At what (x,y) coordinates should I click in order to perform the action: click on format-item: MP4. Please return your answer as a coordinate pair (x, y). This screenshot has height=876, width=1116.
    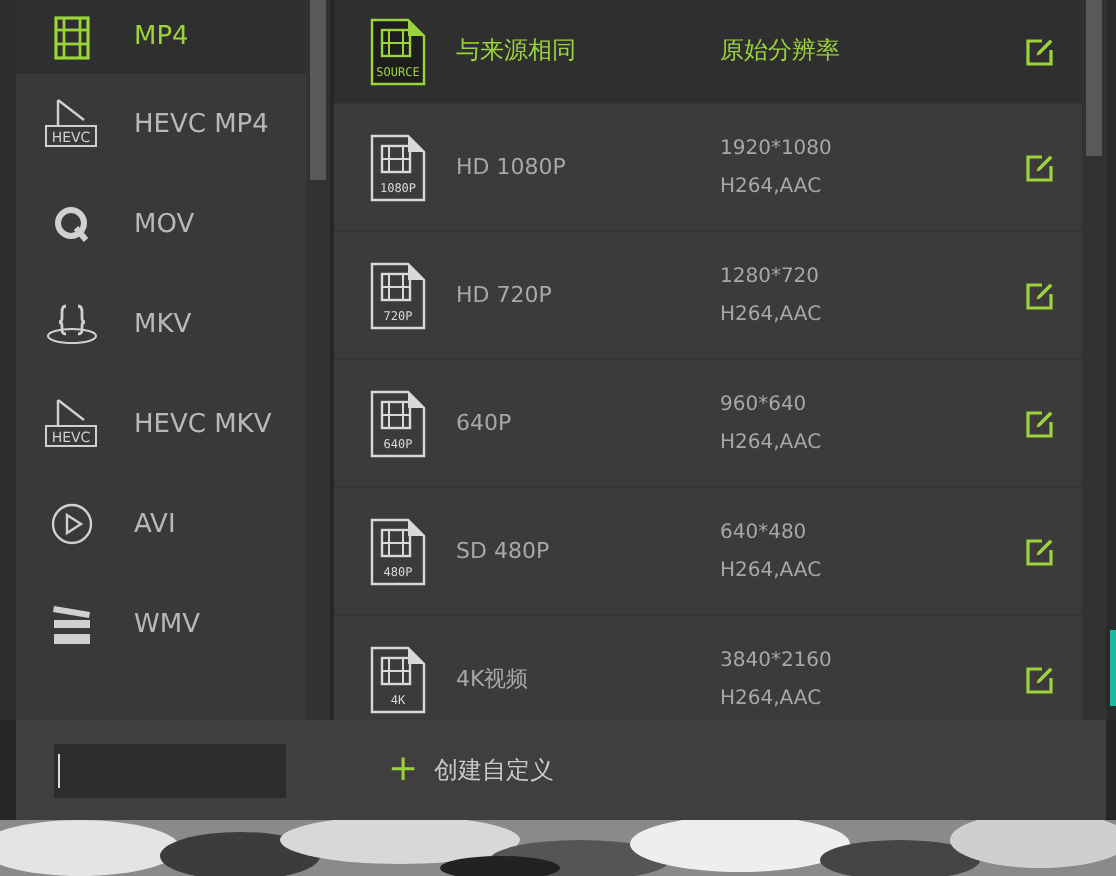
    Looking at the image, I should click on (161, 37).